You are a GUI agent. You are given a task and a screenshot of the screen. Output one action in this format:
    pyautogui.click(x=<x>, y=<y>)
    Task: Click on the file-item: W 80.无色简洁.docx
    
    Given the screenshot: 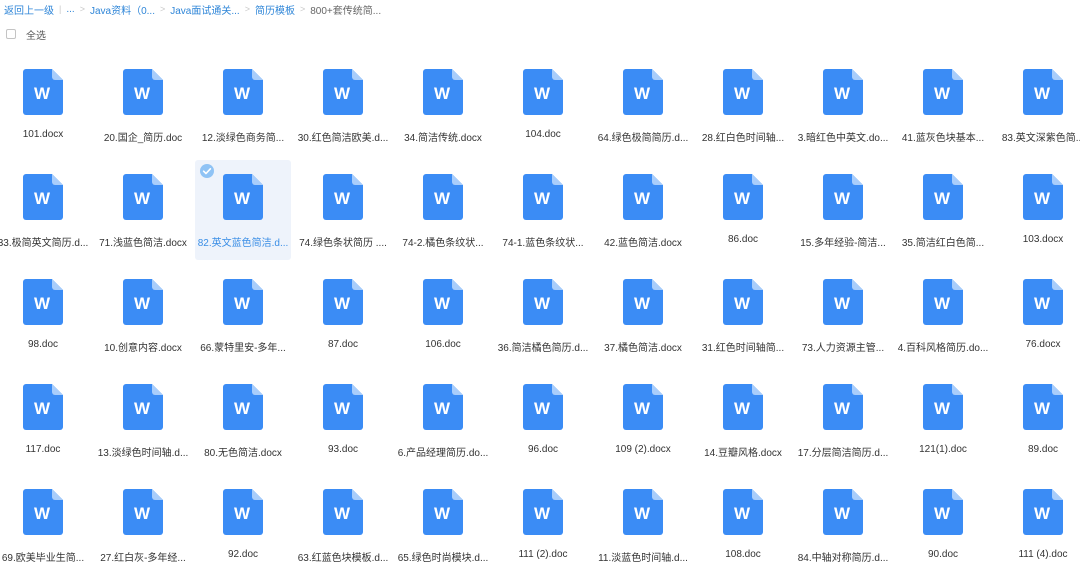 What is the action you would take?
    pyautogui.click(x=243, y=420)
    